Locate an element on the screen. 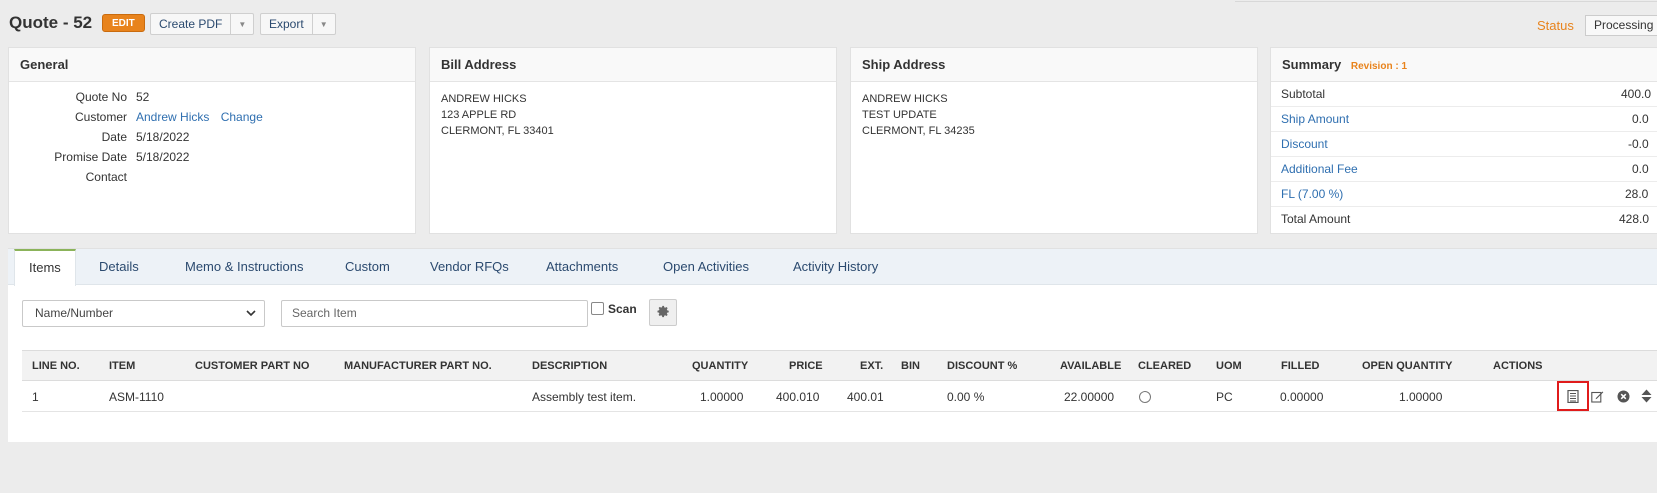 The image size is (1657, 493). edit-icon is located at coordinates (1597, 396).